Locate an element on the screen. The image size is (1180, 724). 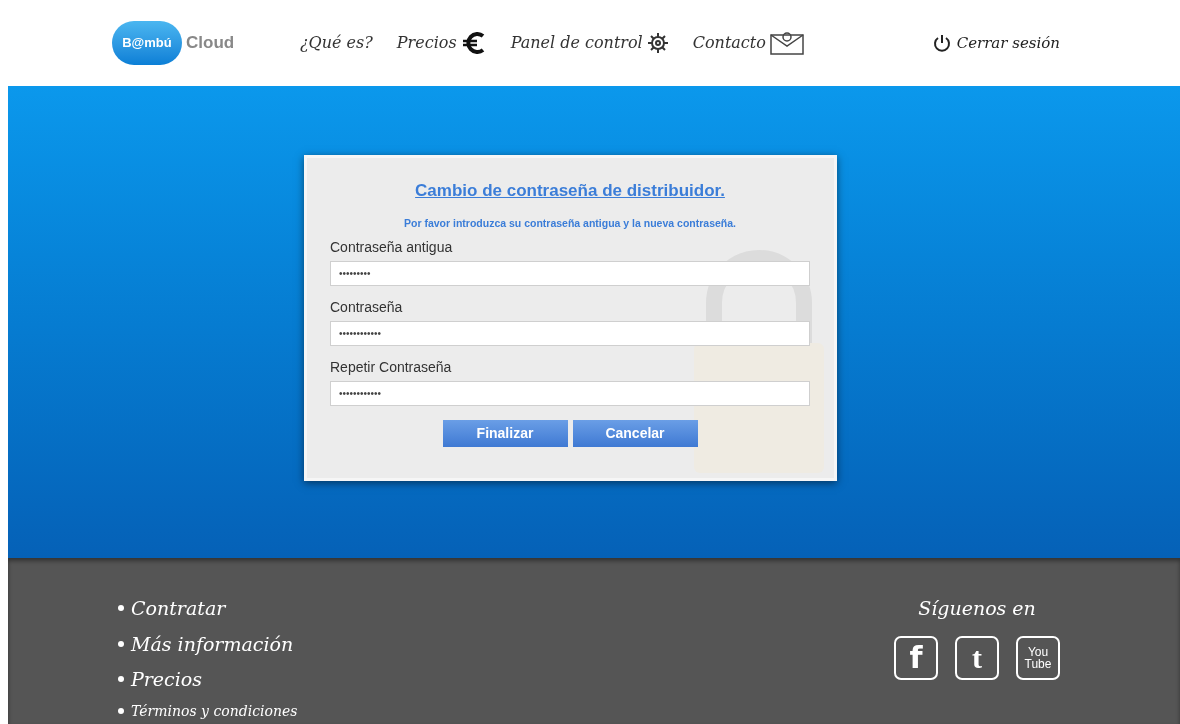
footer-link: Contratar is located at coordinates (178, 608).